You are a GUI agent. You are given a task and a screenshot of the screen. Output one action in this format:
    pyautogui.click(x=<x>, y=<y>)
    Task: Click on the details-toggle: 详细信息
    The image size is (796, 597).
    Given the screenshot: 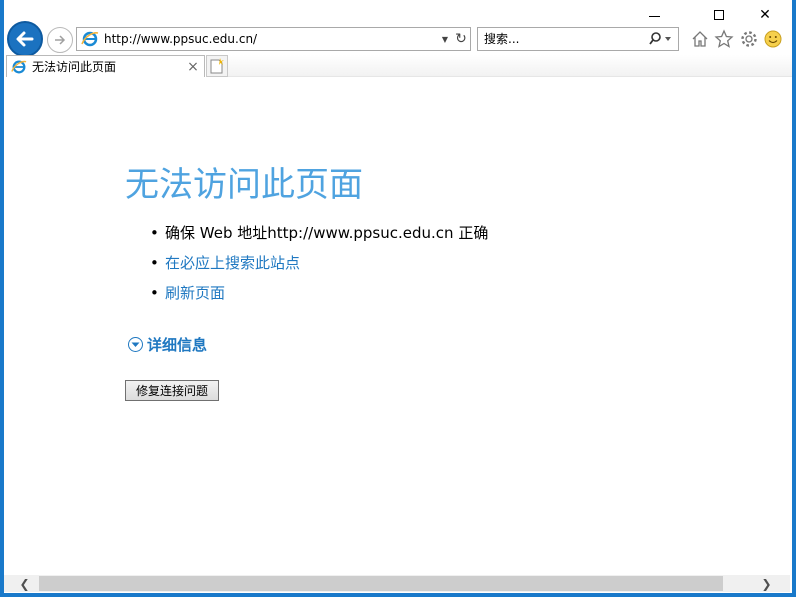 What is the action you would take?
    pyautogui.click(x=167, y=344)
    